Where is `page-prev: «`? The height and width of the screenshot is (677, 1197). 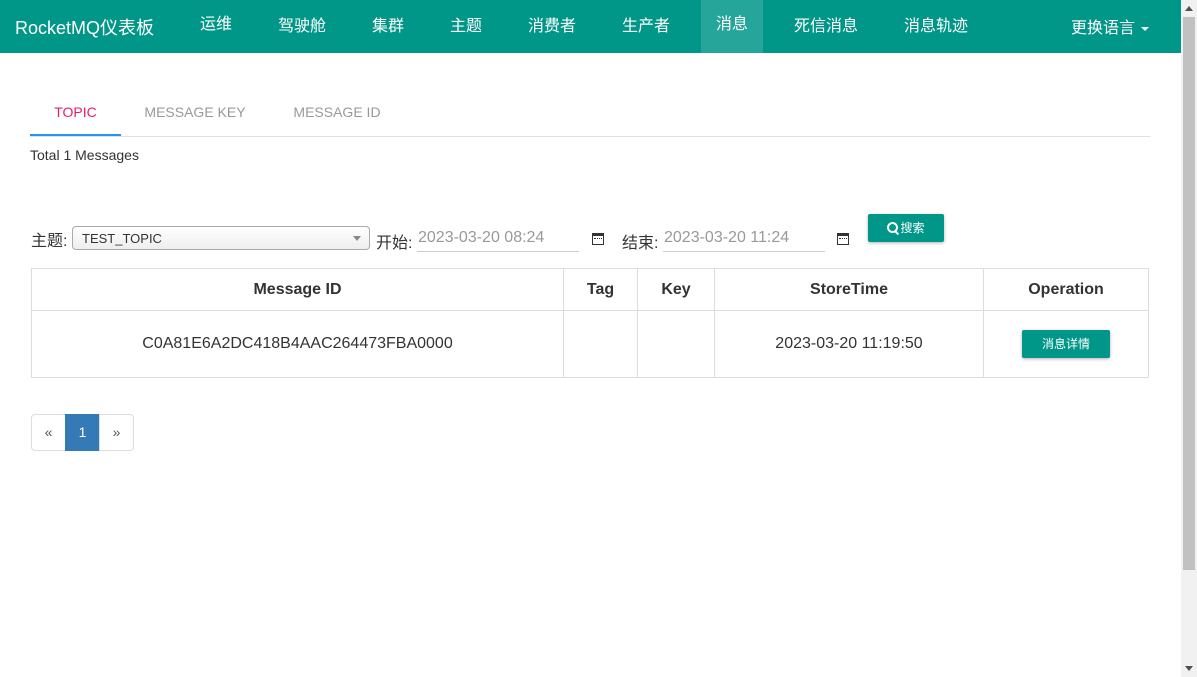
page-prev: « is located at coordinates (48, 432).